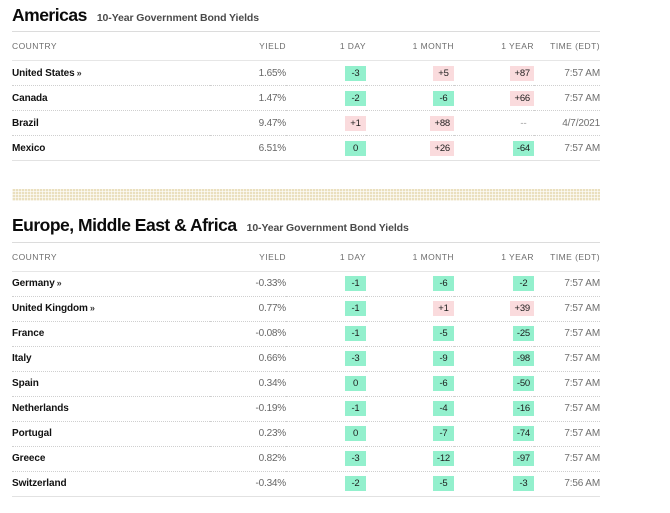  Describe the element at coordinates (40, 409) in the screenshot. I see `country-name: Netherlands` at that location.